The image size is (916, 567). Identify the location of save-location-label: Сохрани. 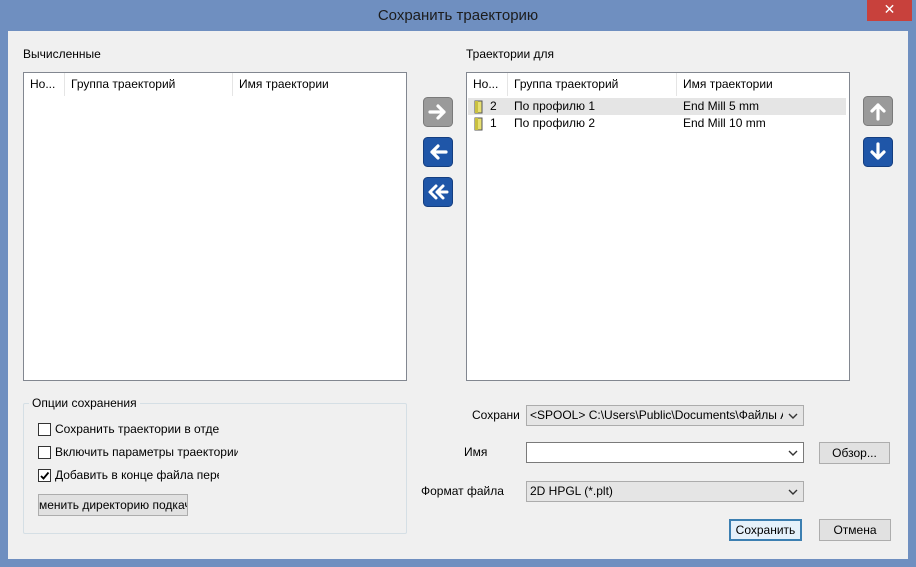
(496, 415).